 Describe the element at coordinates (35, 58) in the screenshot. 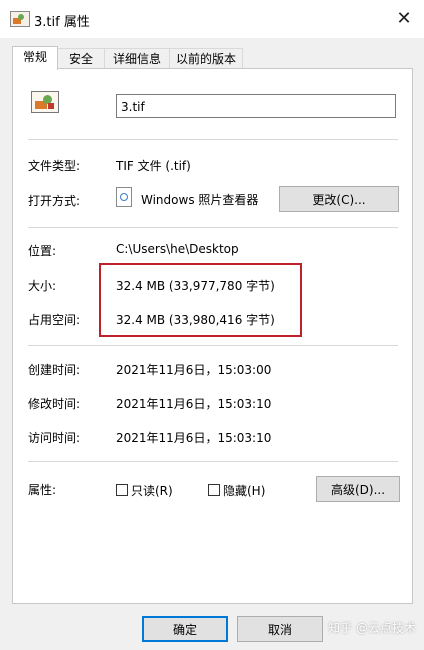

I see `tab-general: 常规` at that location.